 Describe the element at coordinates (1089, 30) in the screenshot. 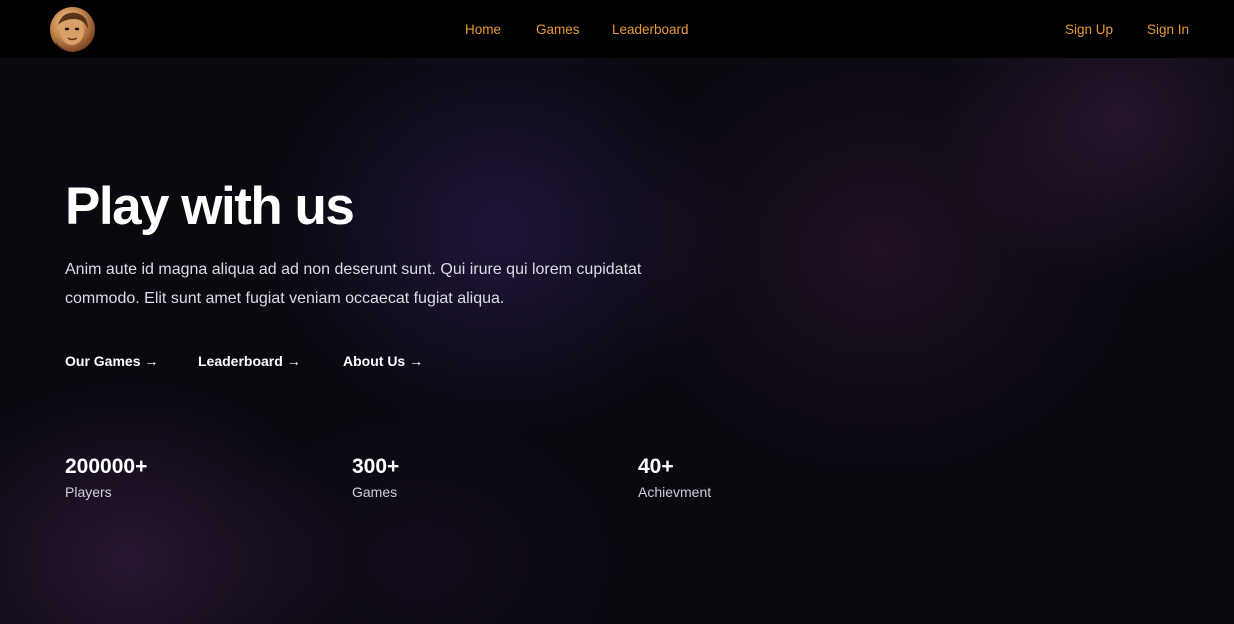

I see `sign-up-link: Sign Up` at that location.